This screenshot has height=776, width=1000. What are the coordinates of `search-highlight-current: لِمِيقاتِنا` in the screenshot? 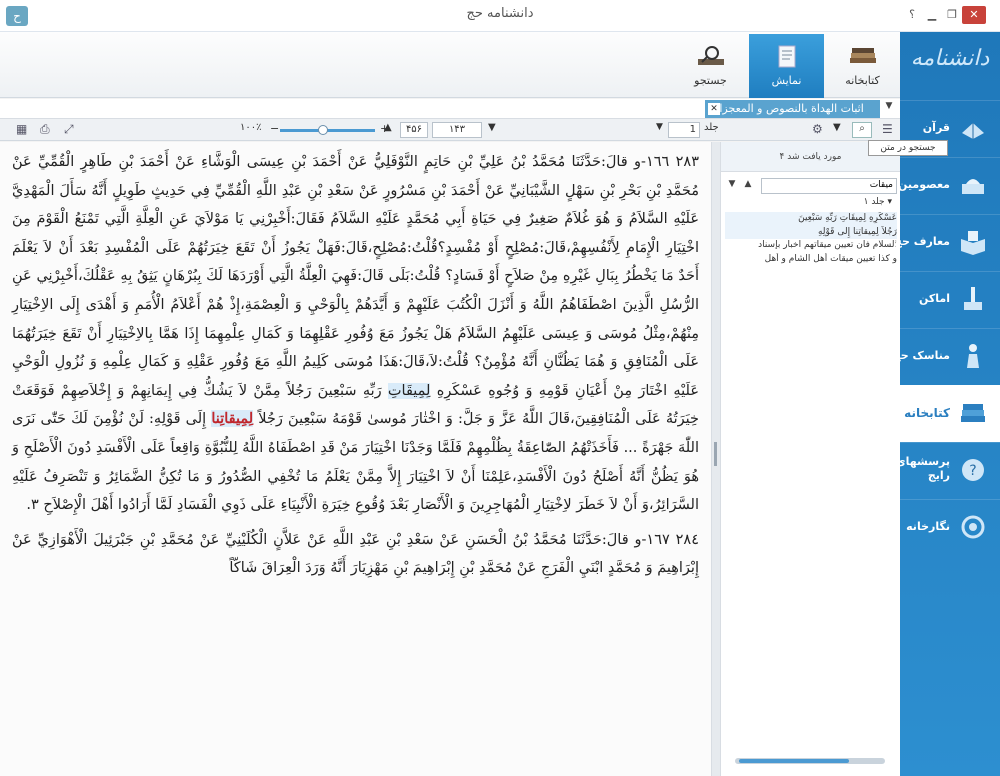 It's located at (232, 419).